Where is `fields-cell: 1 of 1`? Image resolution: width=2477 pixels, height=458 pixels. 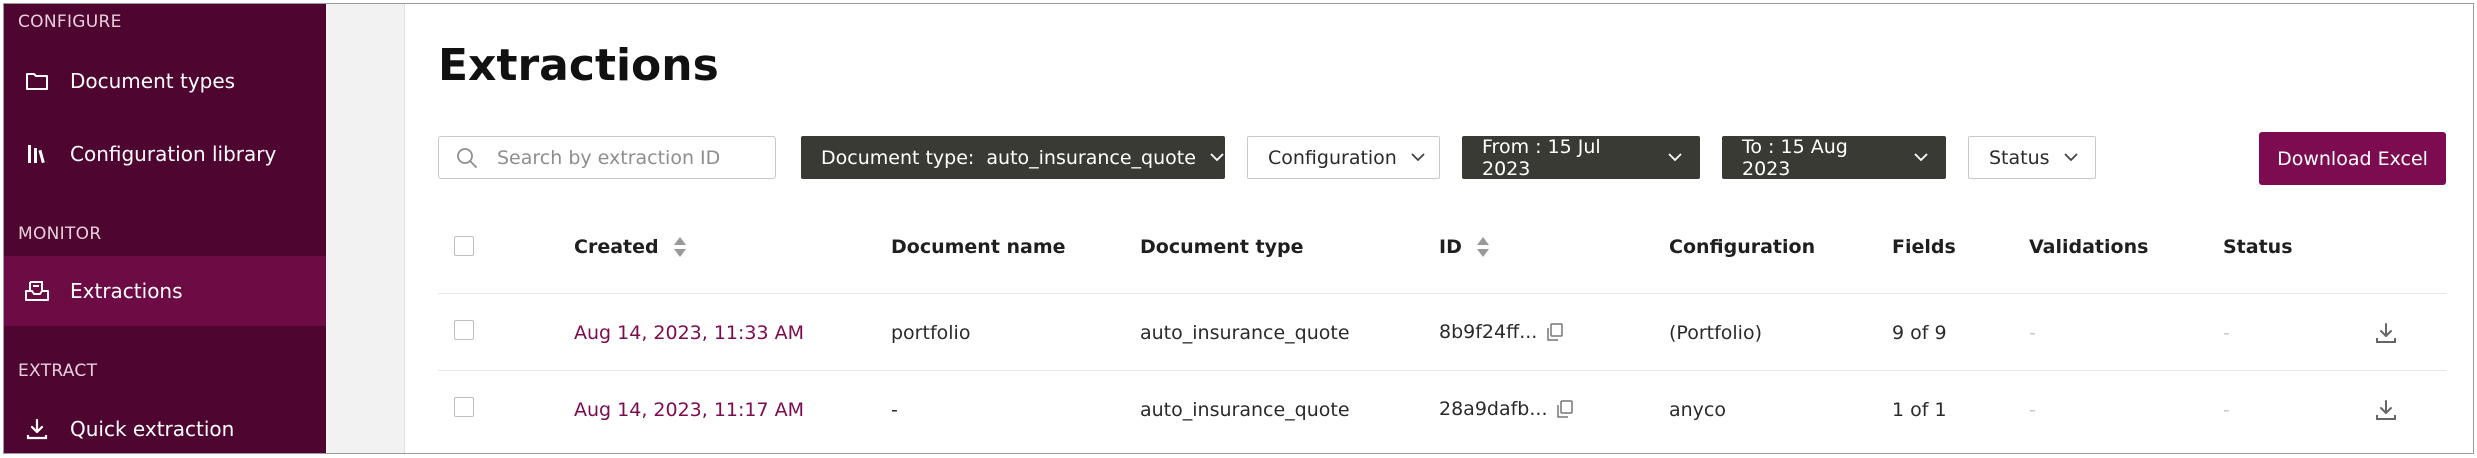
fields-cell: 1 of 1 is located at coordinates (1919, 410).